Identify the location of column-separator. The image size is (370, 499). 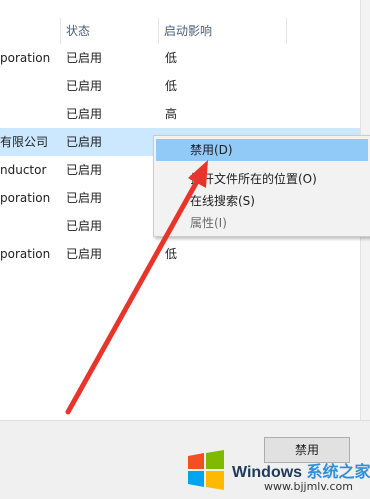
(286, 31).